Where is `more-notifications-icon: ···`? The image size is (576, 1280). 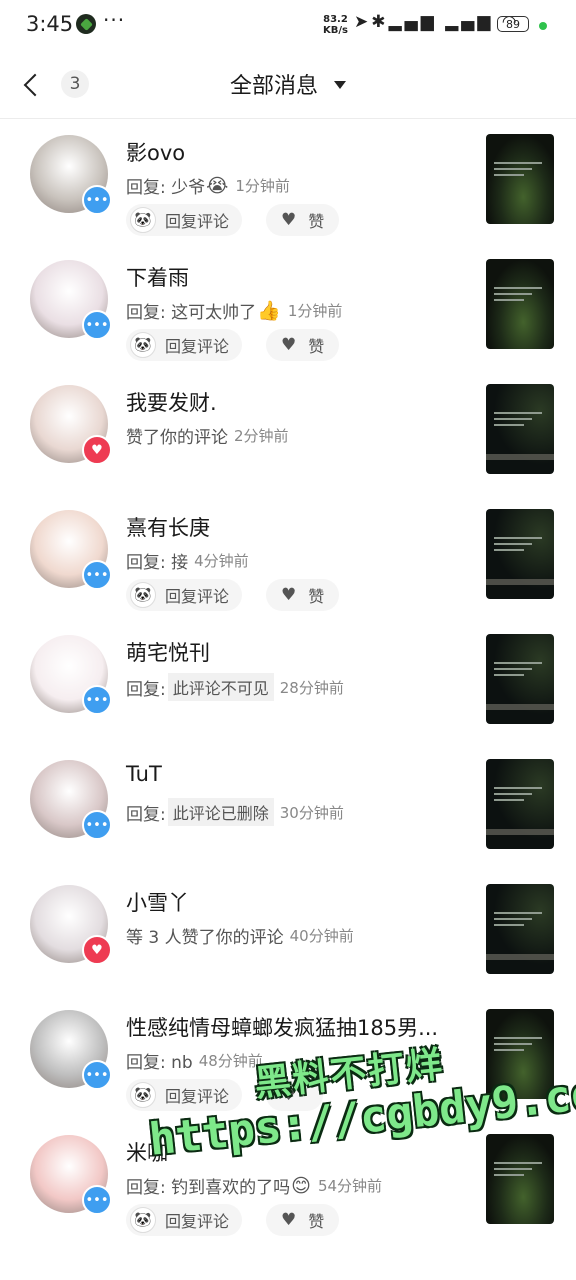 more-notifications-icon: ··· is located at coordinates (114, 20).